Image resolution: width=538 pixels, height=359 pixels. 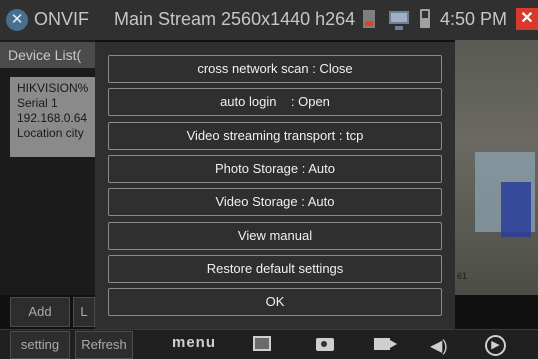 I want to click on device-name: HIKVISION%, so click(x=53, y=88).